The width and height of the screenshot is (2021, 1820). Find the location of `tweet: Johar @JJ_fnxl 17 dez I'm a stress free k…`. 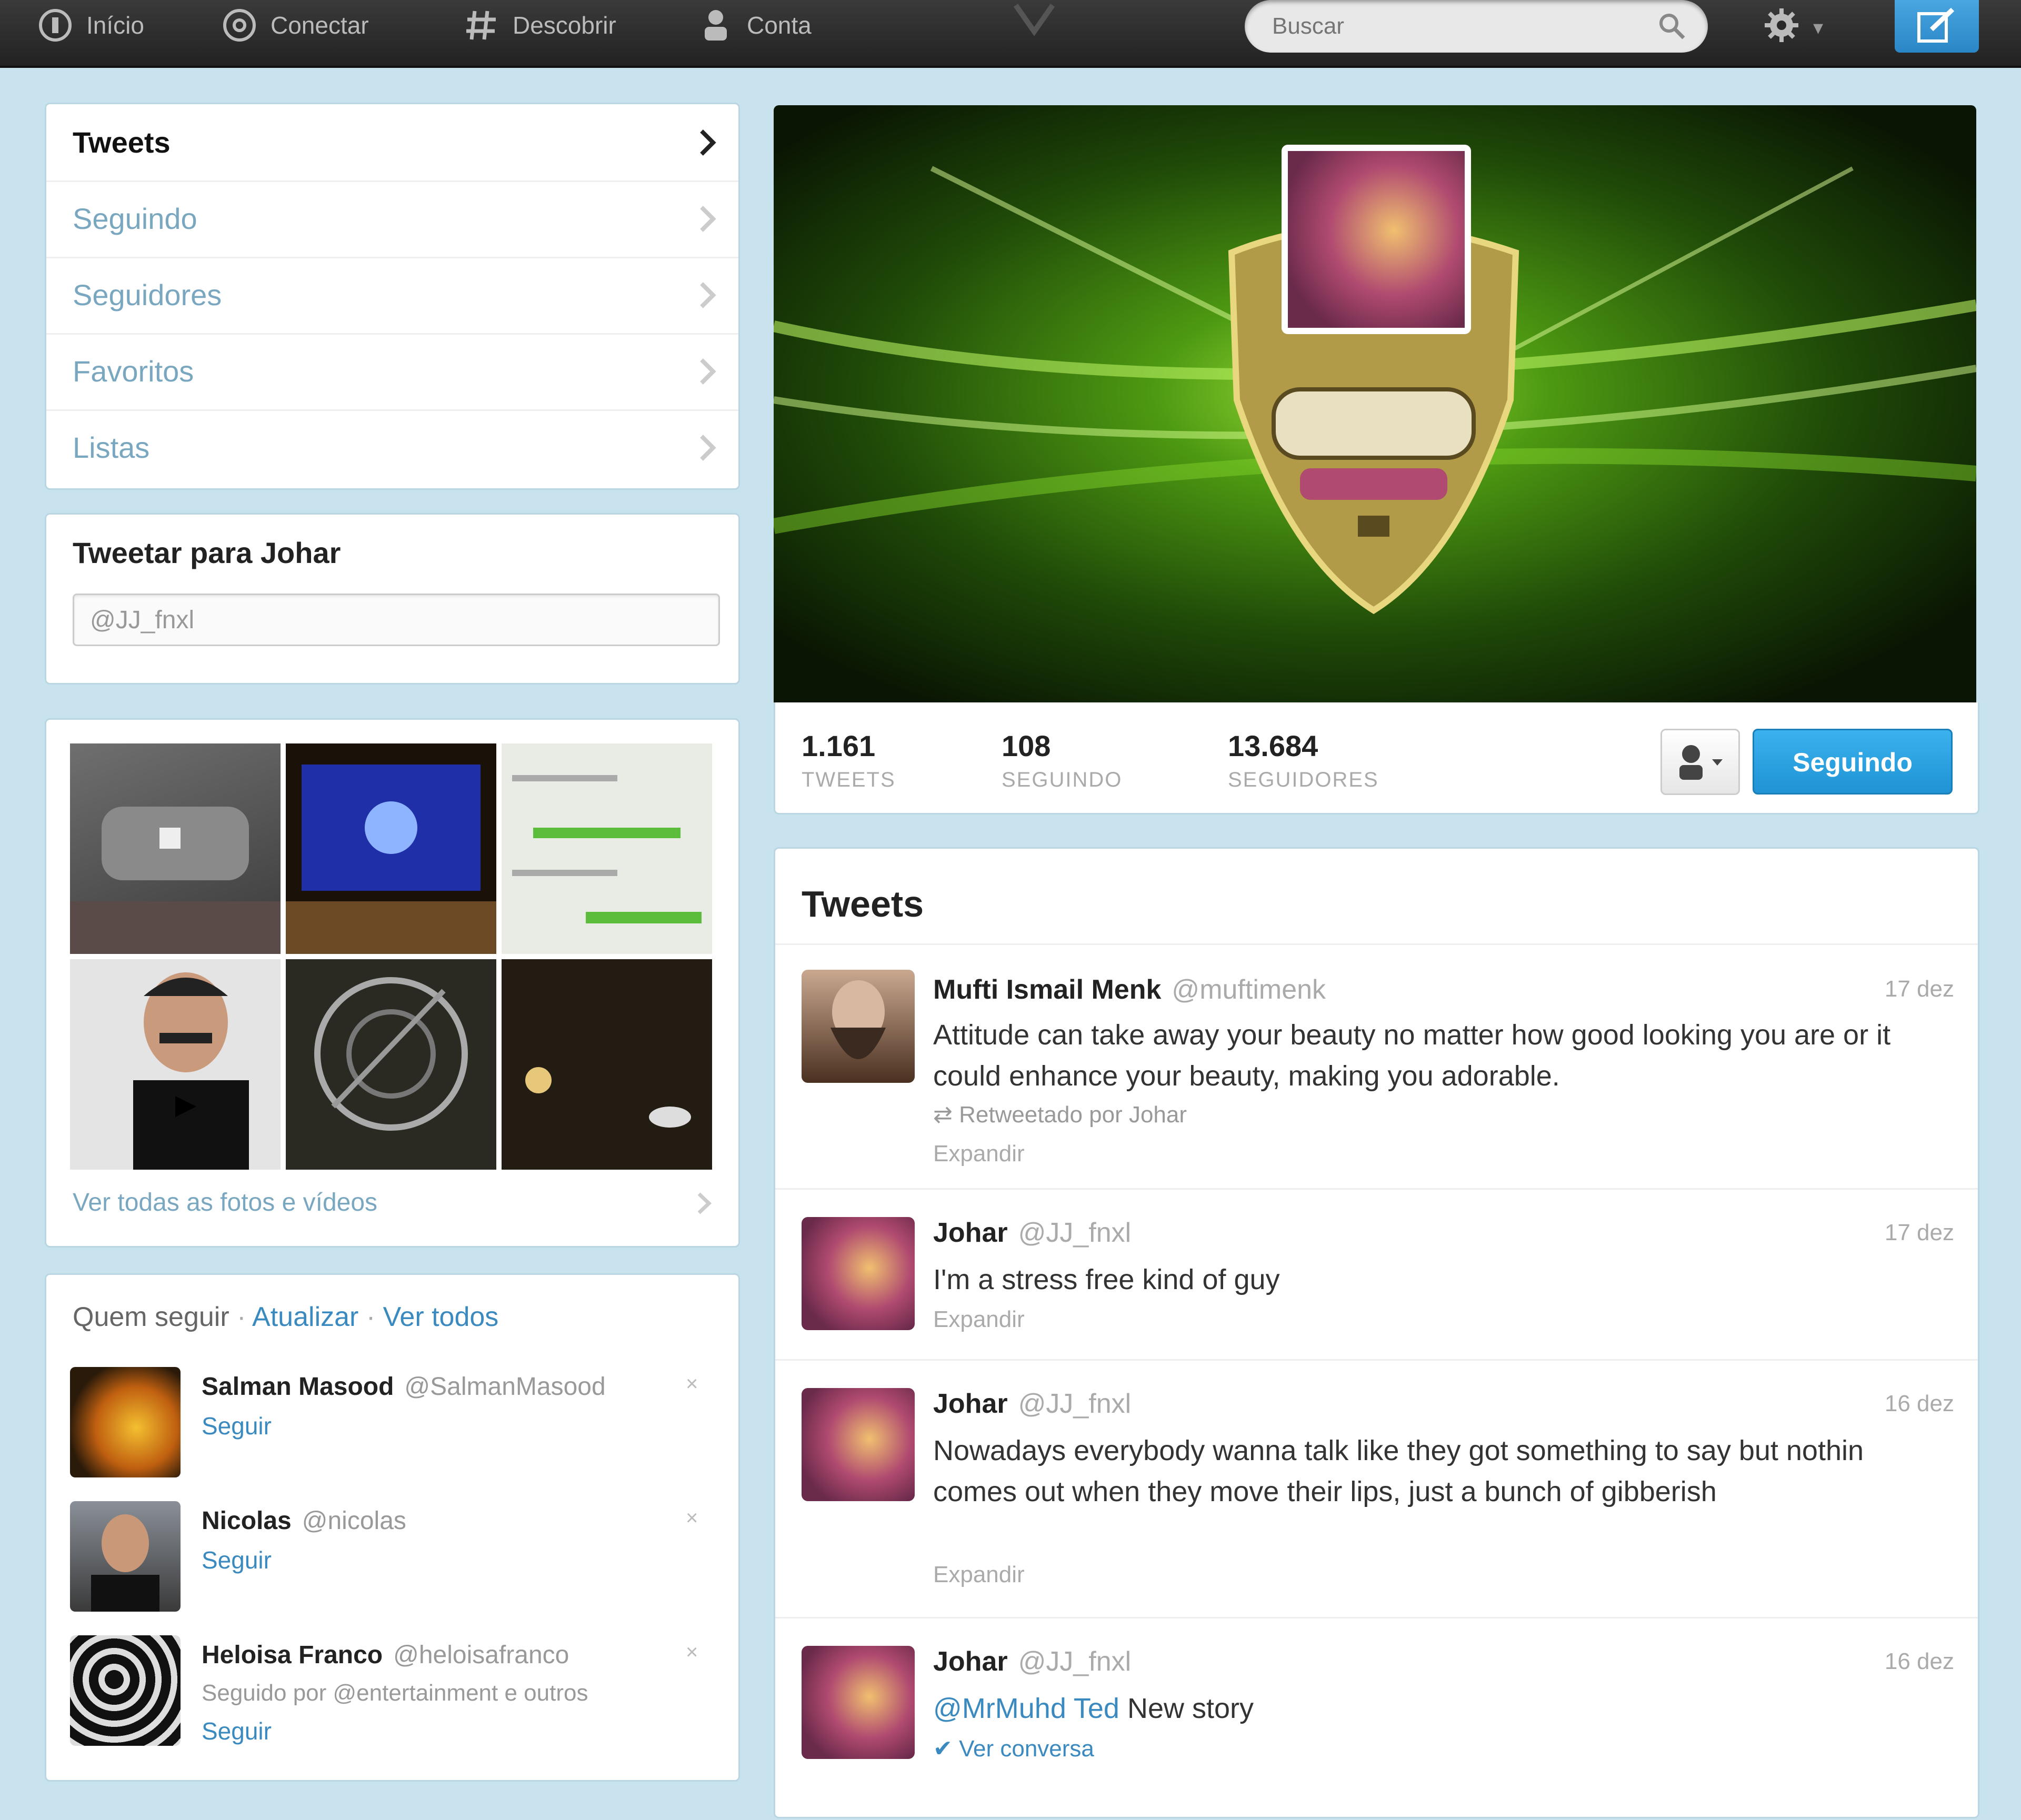

tweet: Johar @JJ_fnxl 17 dez I'm a stress free k… is located at coordinates (1376, 1274).